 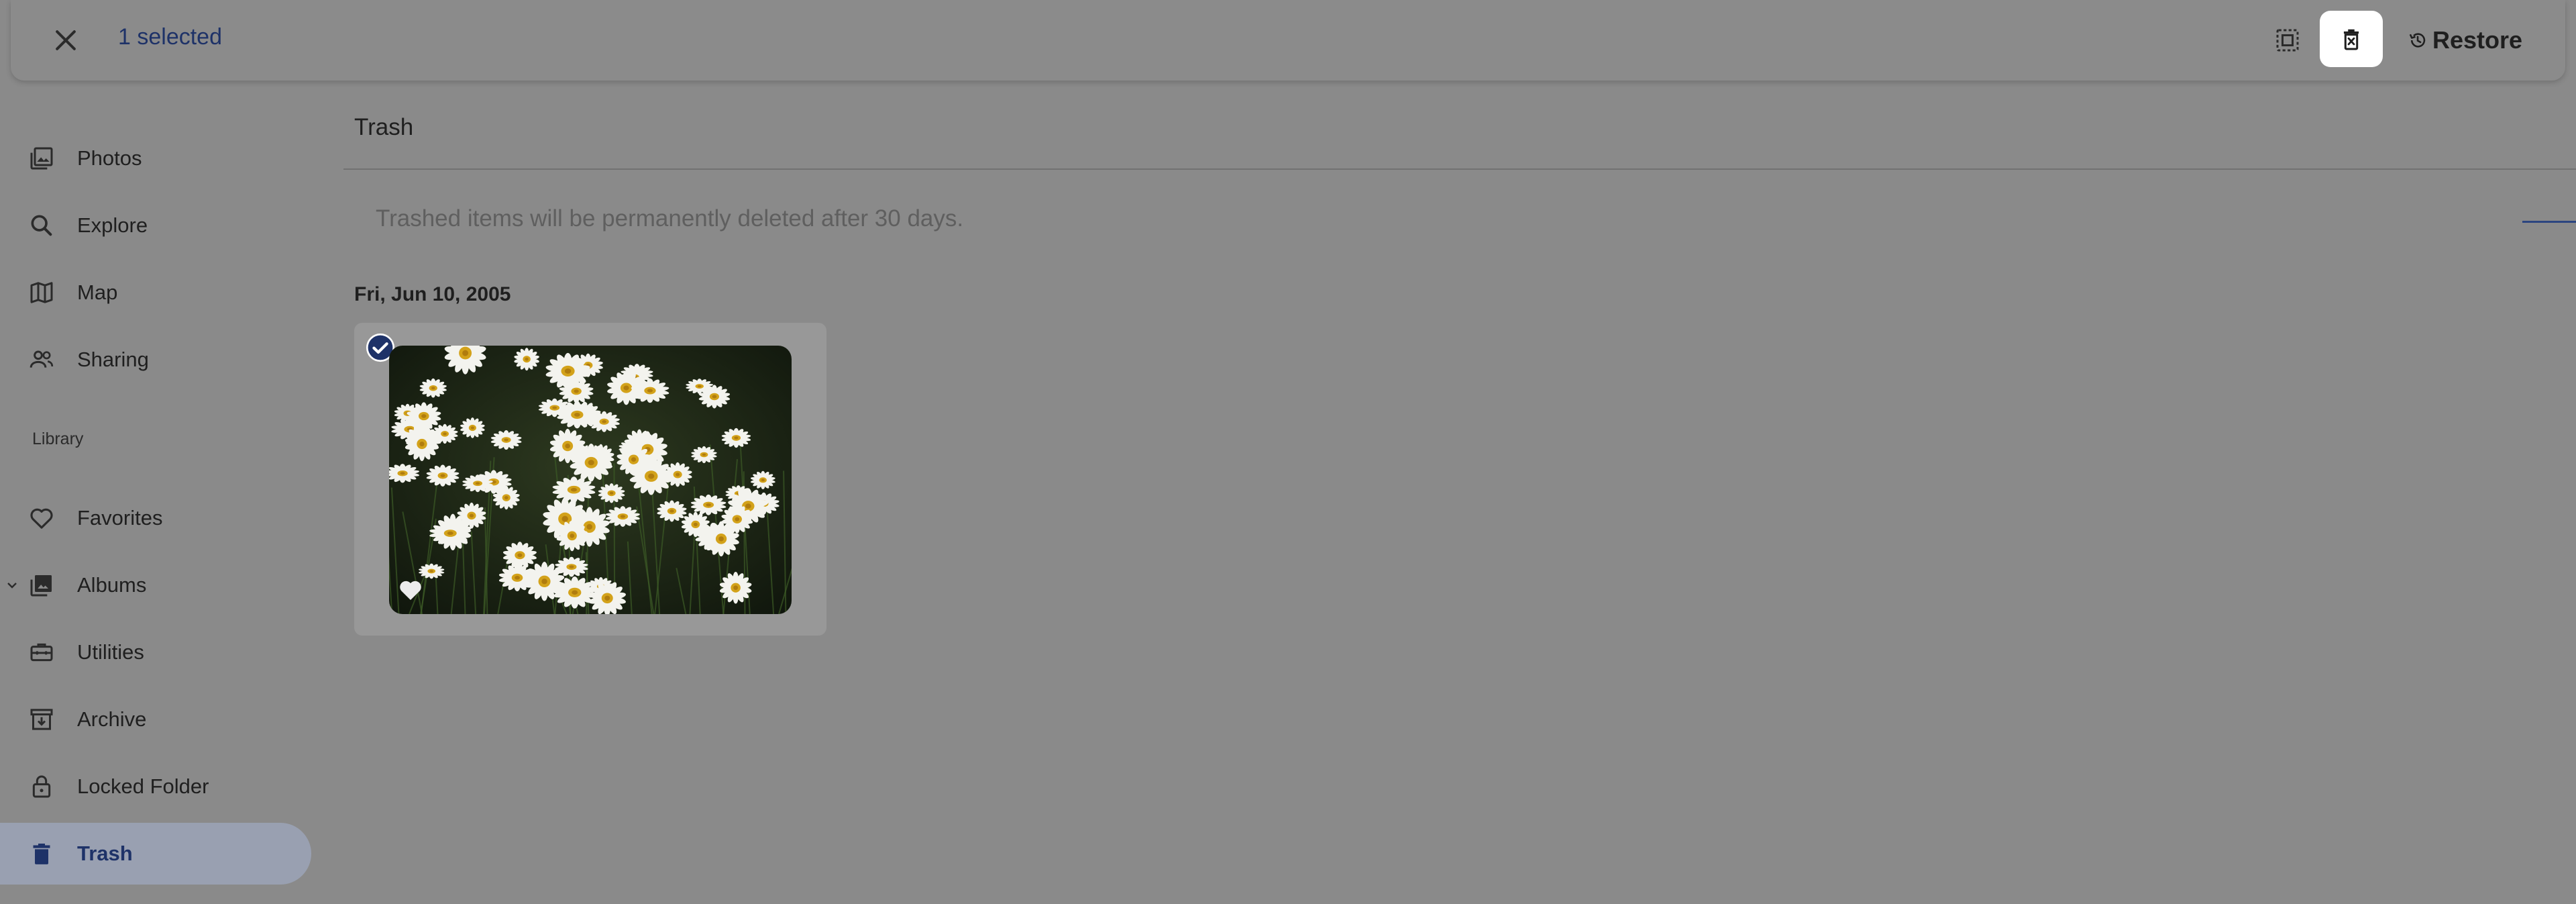 I want to click on restore-button: Restore, so click(x=2465, y=40).